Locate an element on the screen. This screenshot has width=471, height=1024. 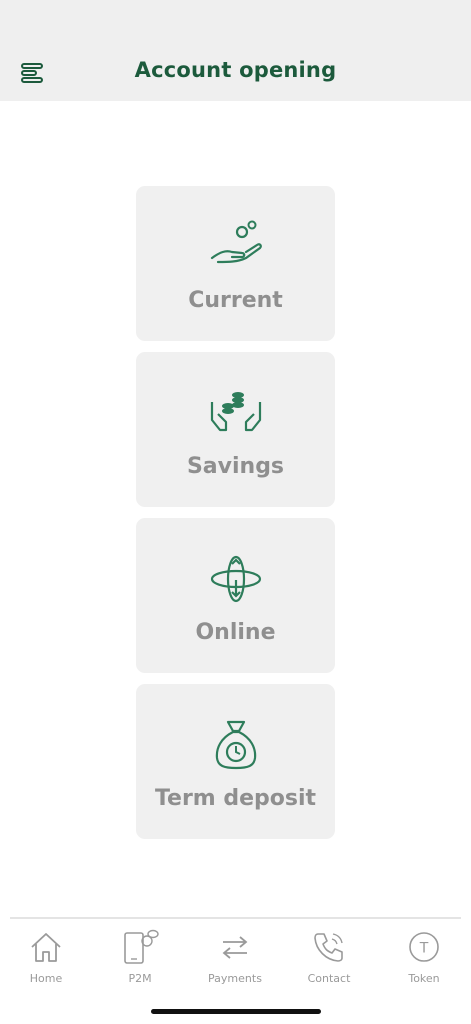
money-bag-clock-icon is located at coordinates (235, 745).